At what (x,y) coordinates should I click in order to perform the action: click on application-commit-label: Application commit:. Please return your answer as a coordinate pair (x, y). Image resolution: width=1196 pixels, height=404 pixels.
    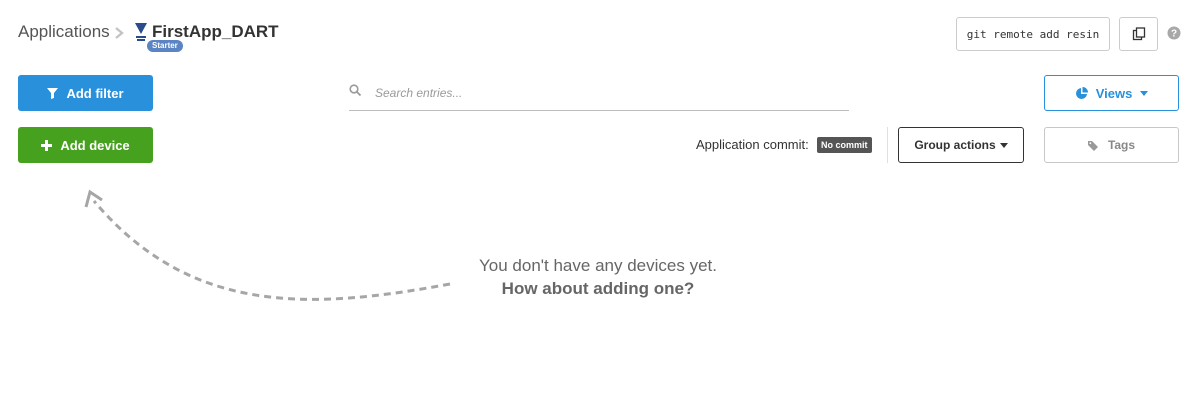
    Looking at the image, I should click on (752, 144).